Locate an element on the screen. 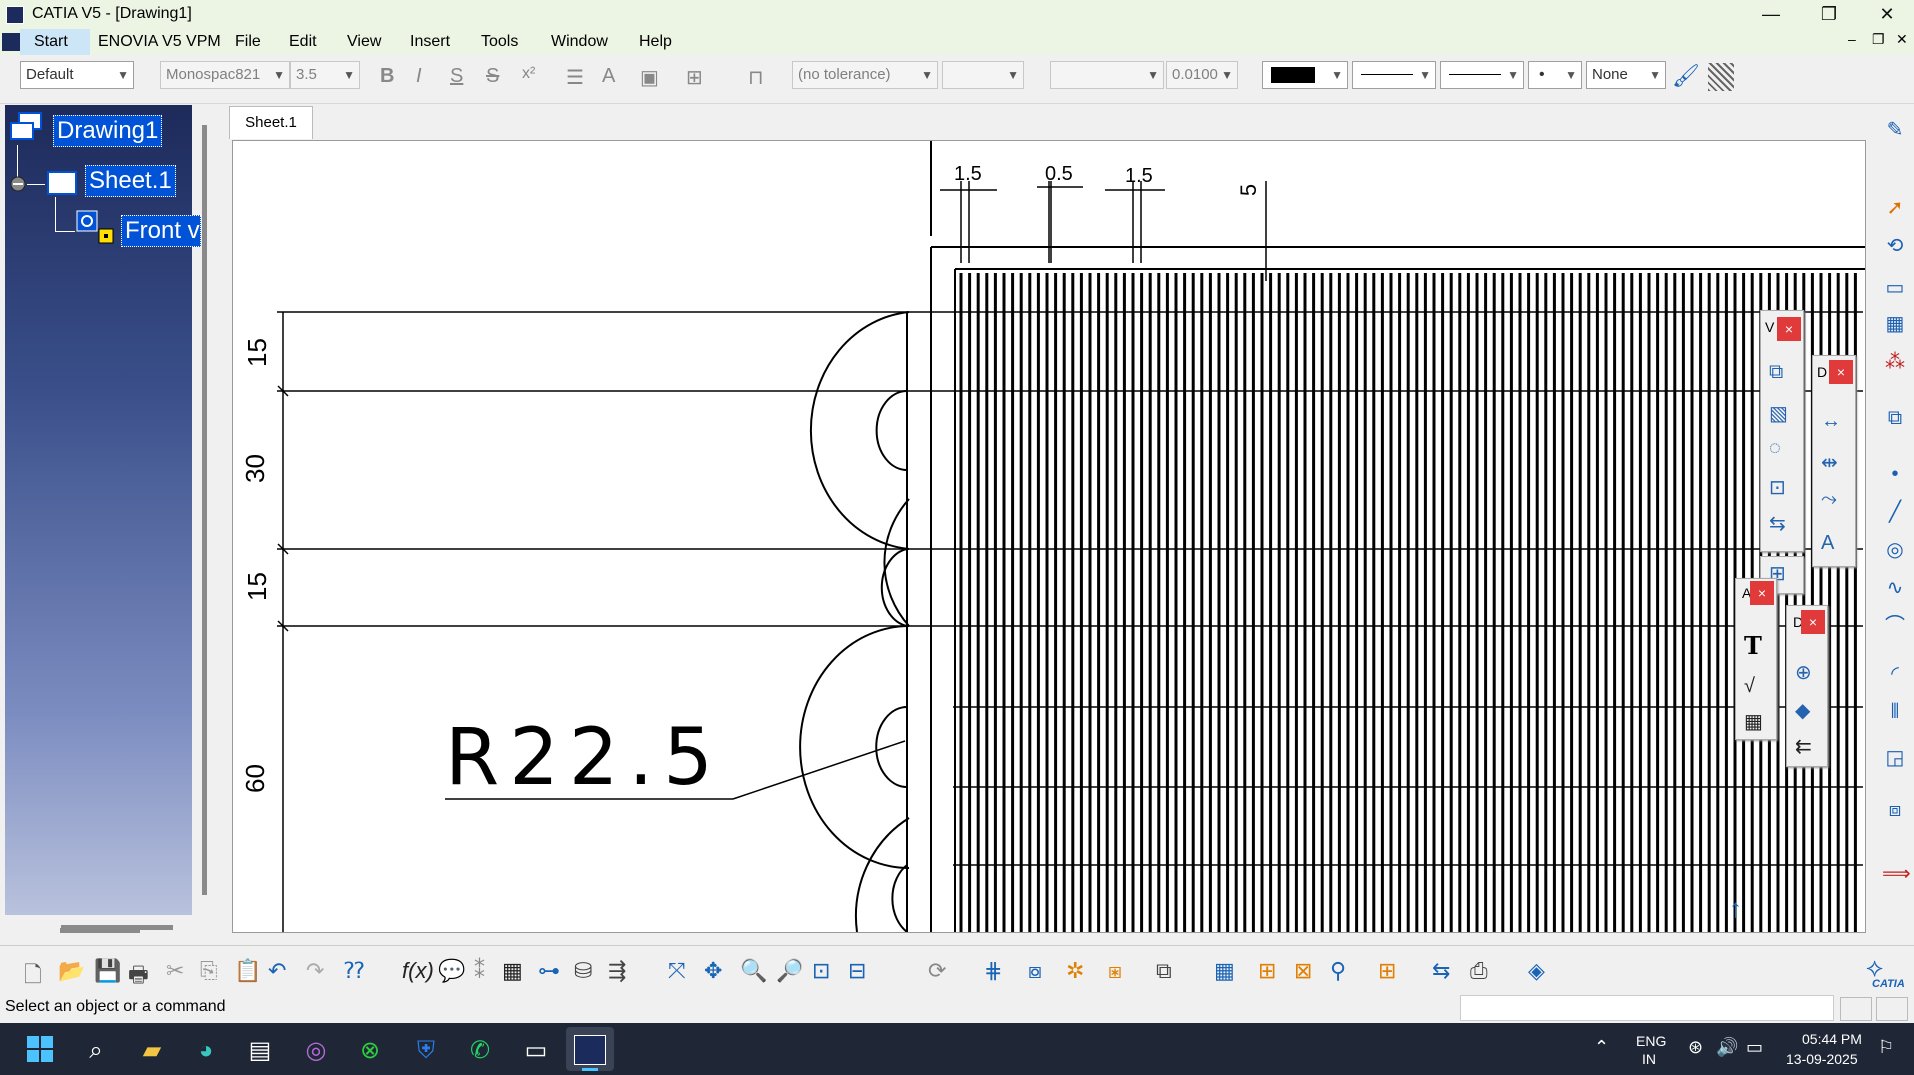 The width and height of the screenshot is (1914, 1075). anchor-point-icon: ⊞ is located at coordinates (694, 77).